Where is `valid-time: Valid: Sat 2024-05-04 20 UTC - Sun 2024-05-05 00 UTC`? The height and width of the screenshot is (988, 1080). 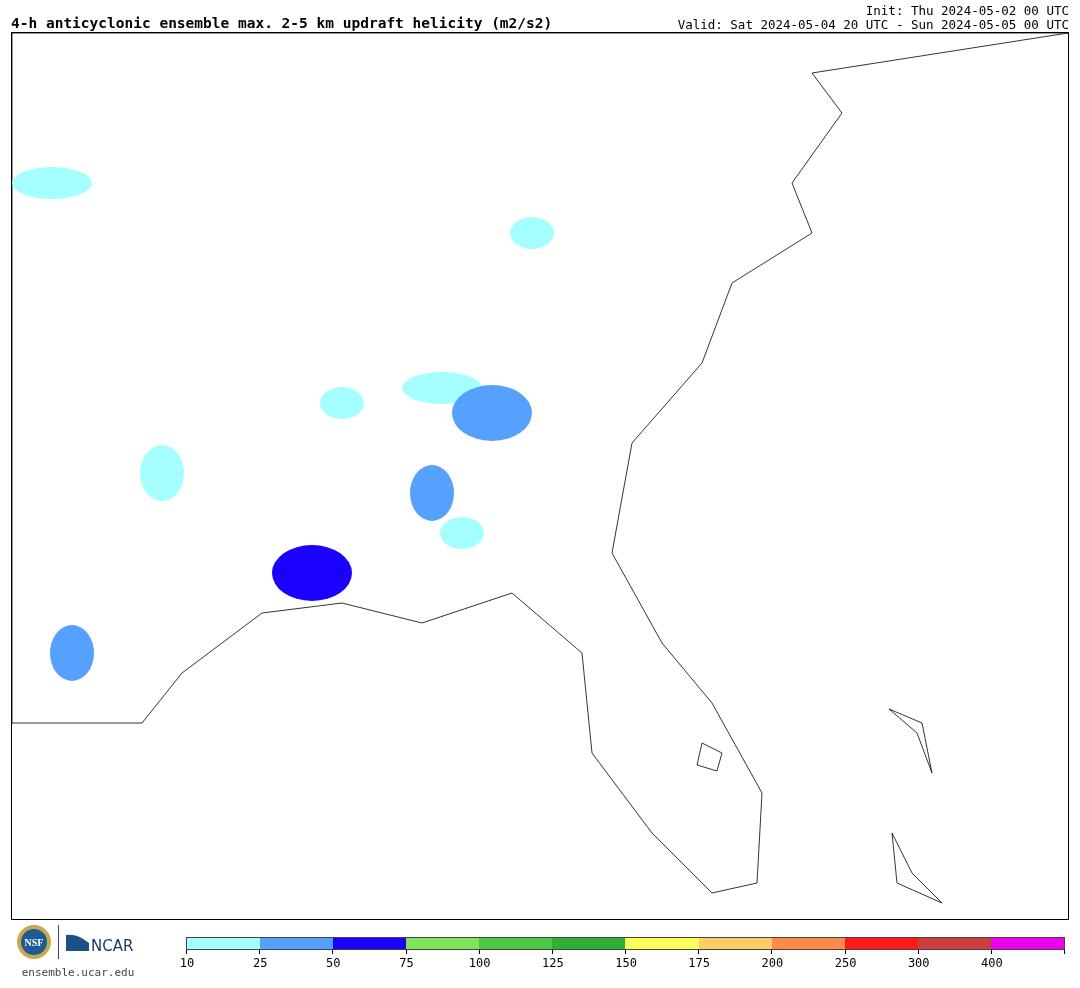
valid-time: Valid: Sat 2024-05-04 20 UTC - Sun 2024-05-05 00 UTC is located at coordinates (873, 25).